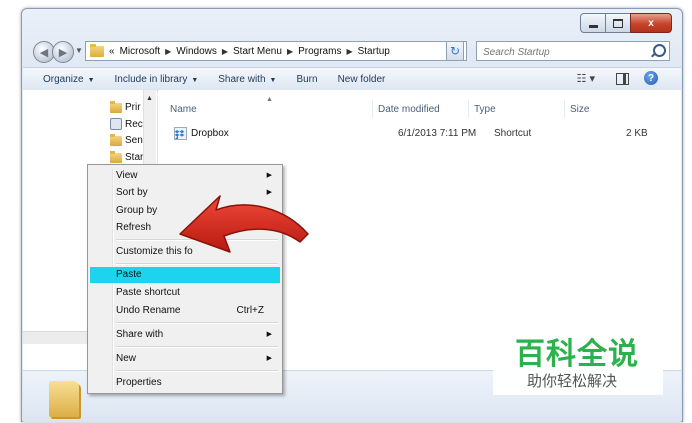 The image size is (692, 423). What do you see at coordinates (112, 51) in the screenshot?
I see `breadcrumb-overflow: «` at bounding box center [112, 51].